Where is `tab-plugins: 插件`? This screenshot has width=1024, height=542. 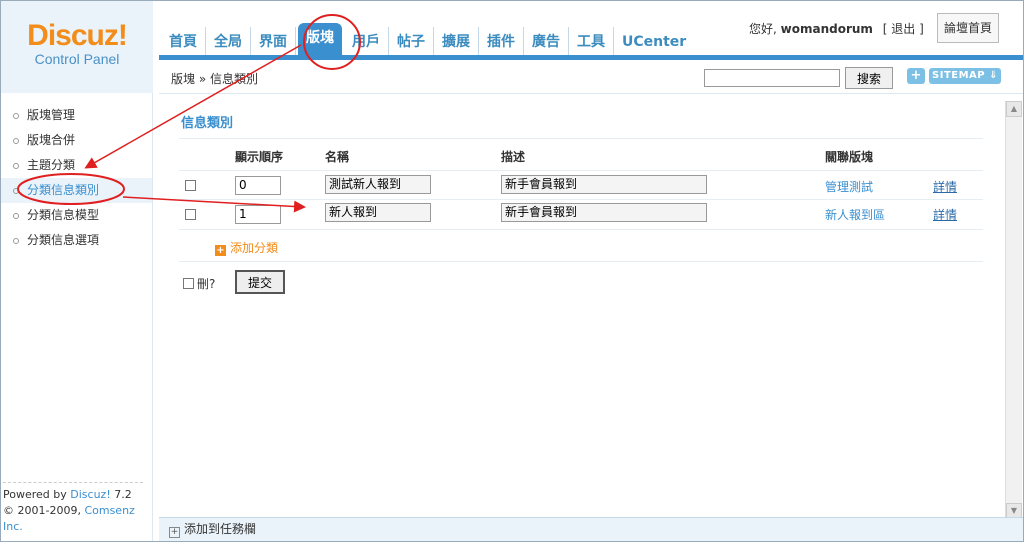 tab-plugins: 插件 is located at coordinates (501, 42).